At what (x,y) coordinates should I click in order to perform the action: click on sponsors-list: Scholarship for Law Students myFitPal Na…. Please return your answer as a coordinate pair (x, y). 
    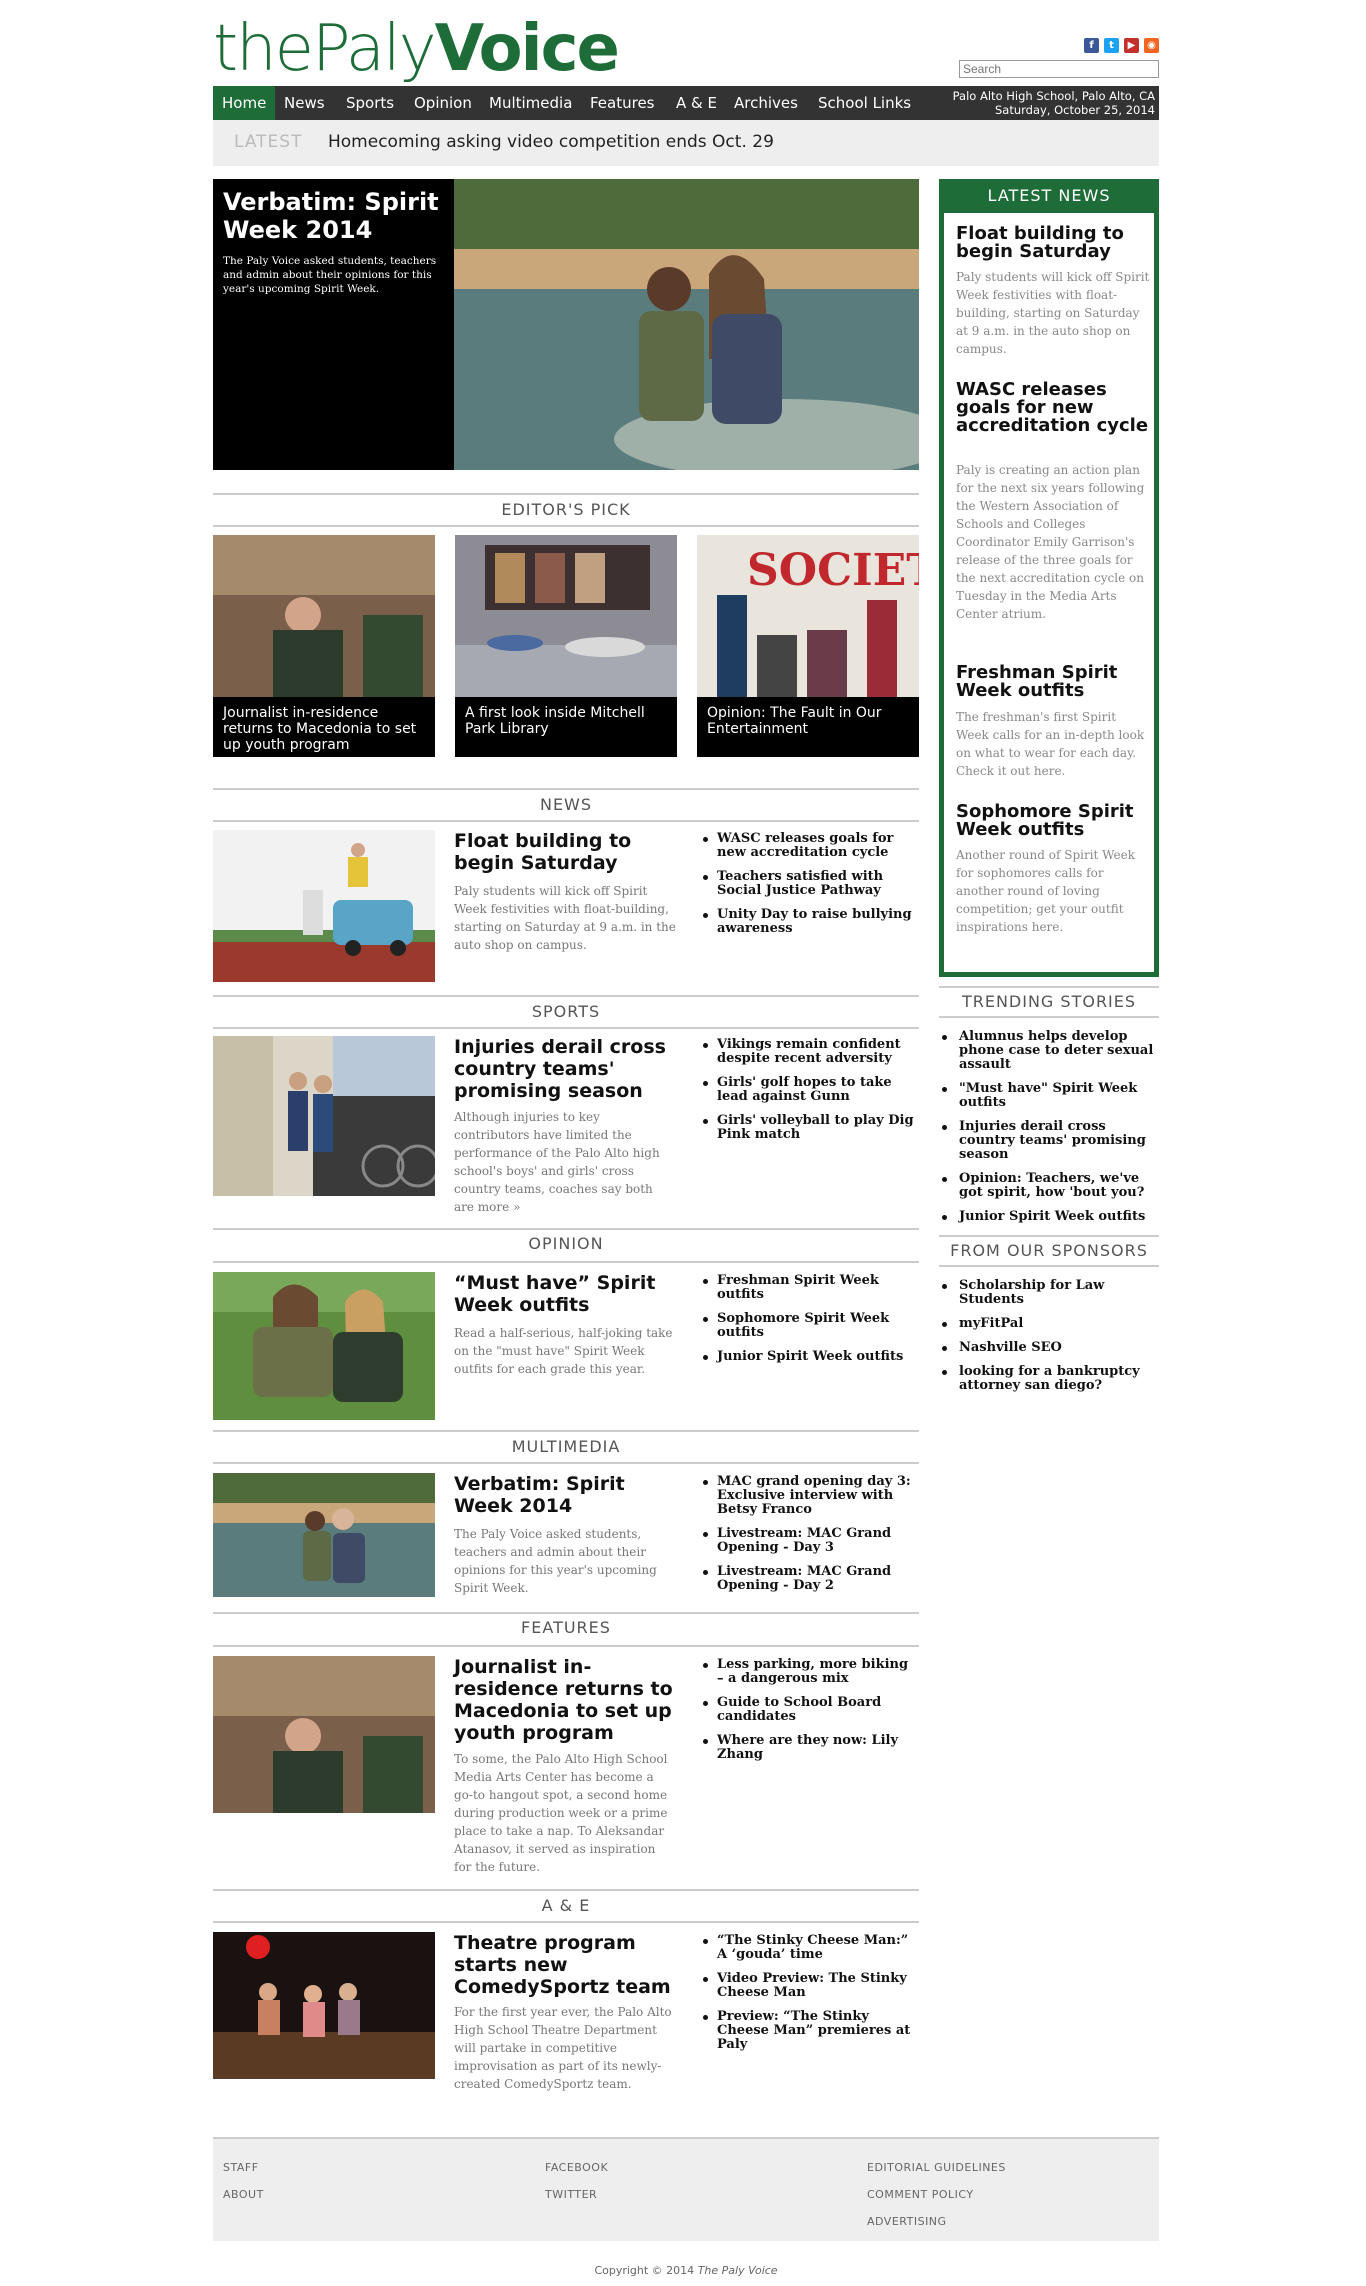
    Looking at the image, I should click on (1049, 1341).